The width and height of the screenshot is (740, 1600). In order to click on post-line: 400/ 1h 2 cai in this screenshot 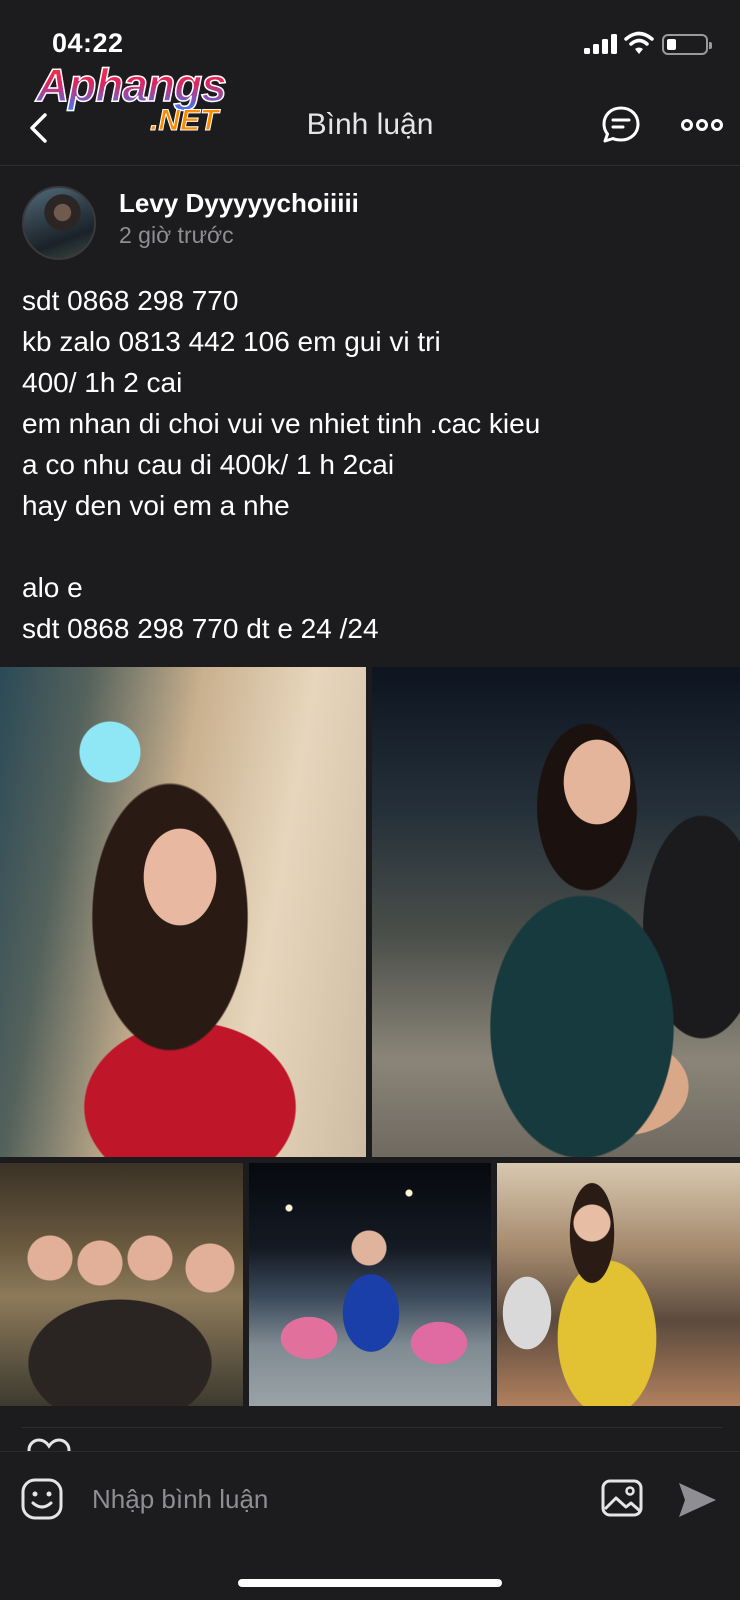, I will do `click(102, 382)`.